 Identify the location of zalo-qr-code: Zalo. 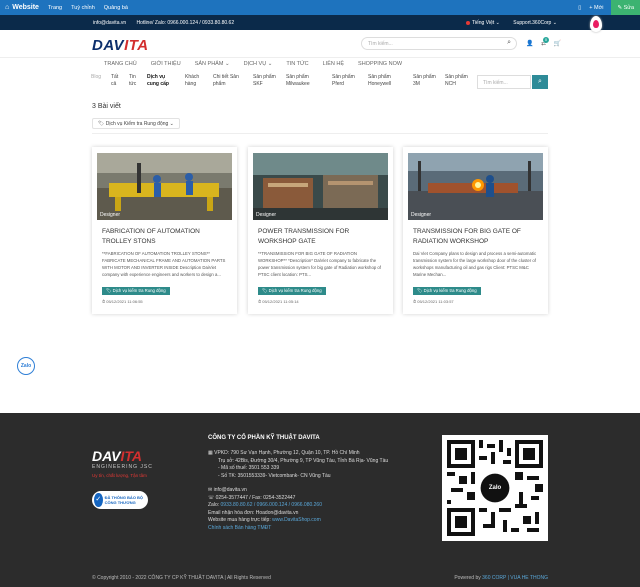
(495, 488).